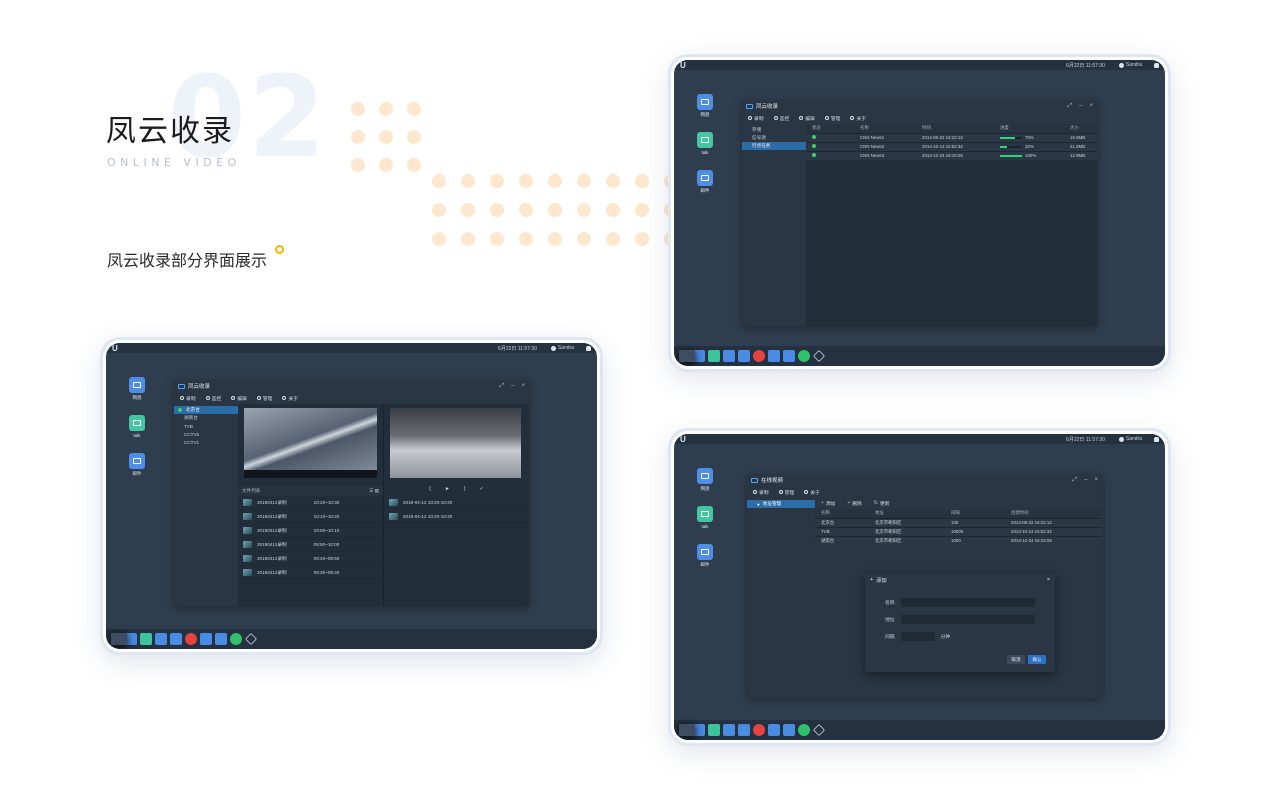  What do you see at coordinates (781, 504) in the screenshot?
I see `sidebar-item-address: ● 地址管理` at bounding box center [781, 504].